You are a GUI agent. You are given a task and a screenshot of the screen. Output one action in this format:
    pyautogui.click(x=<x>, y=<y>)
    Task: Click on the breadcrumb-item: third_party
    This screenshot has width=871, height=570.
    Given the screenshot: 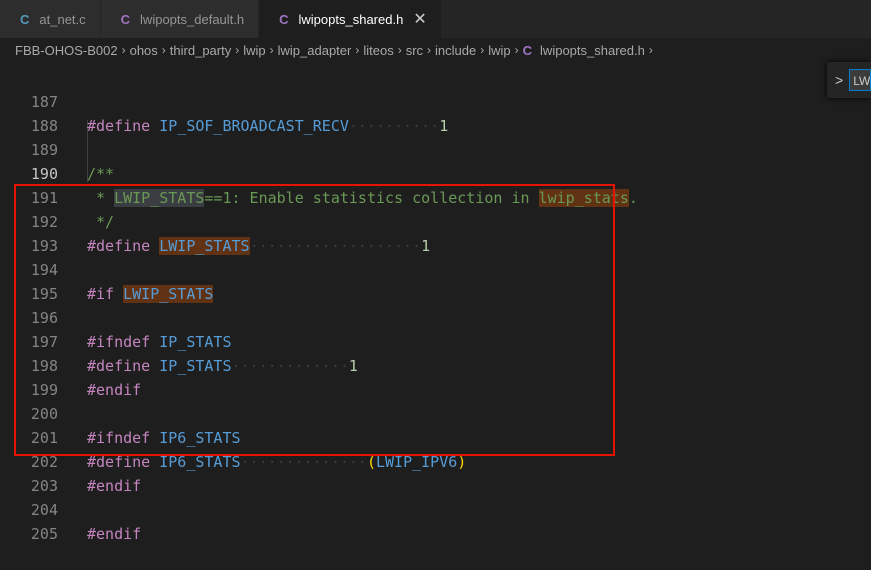 What is the action you would take?
    pyautogui.click(x=200, y=50)
    